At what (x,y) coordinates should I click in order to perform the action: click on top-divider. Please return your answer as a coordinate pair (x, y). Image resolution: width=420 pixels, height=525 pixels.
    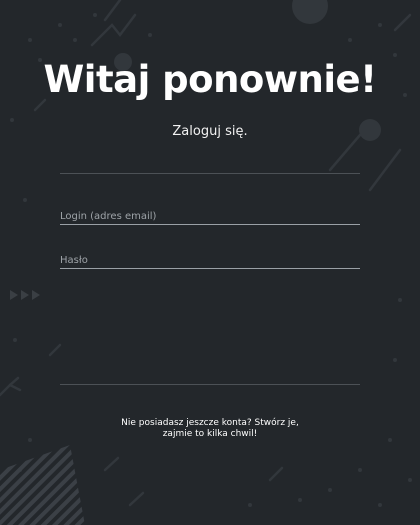
    Looking at the image, I should click on (210, 173).